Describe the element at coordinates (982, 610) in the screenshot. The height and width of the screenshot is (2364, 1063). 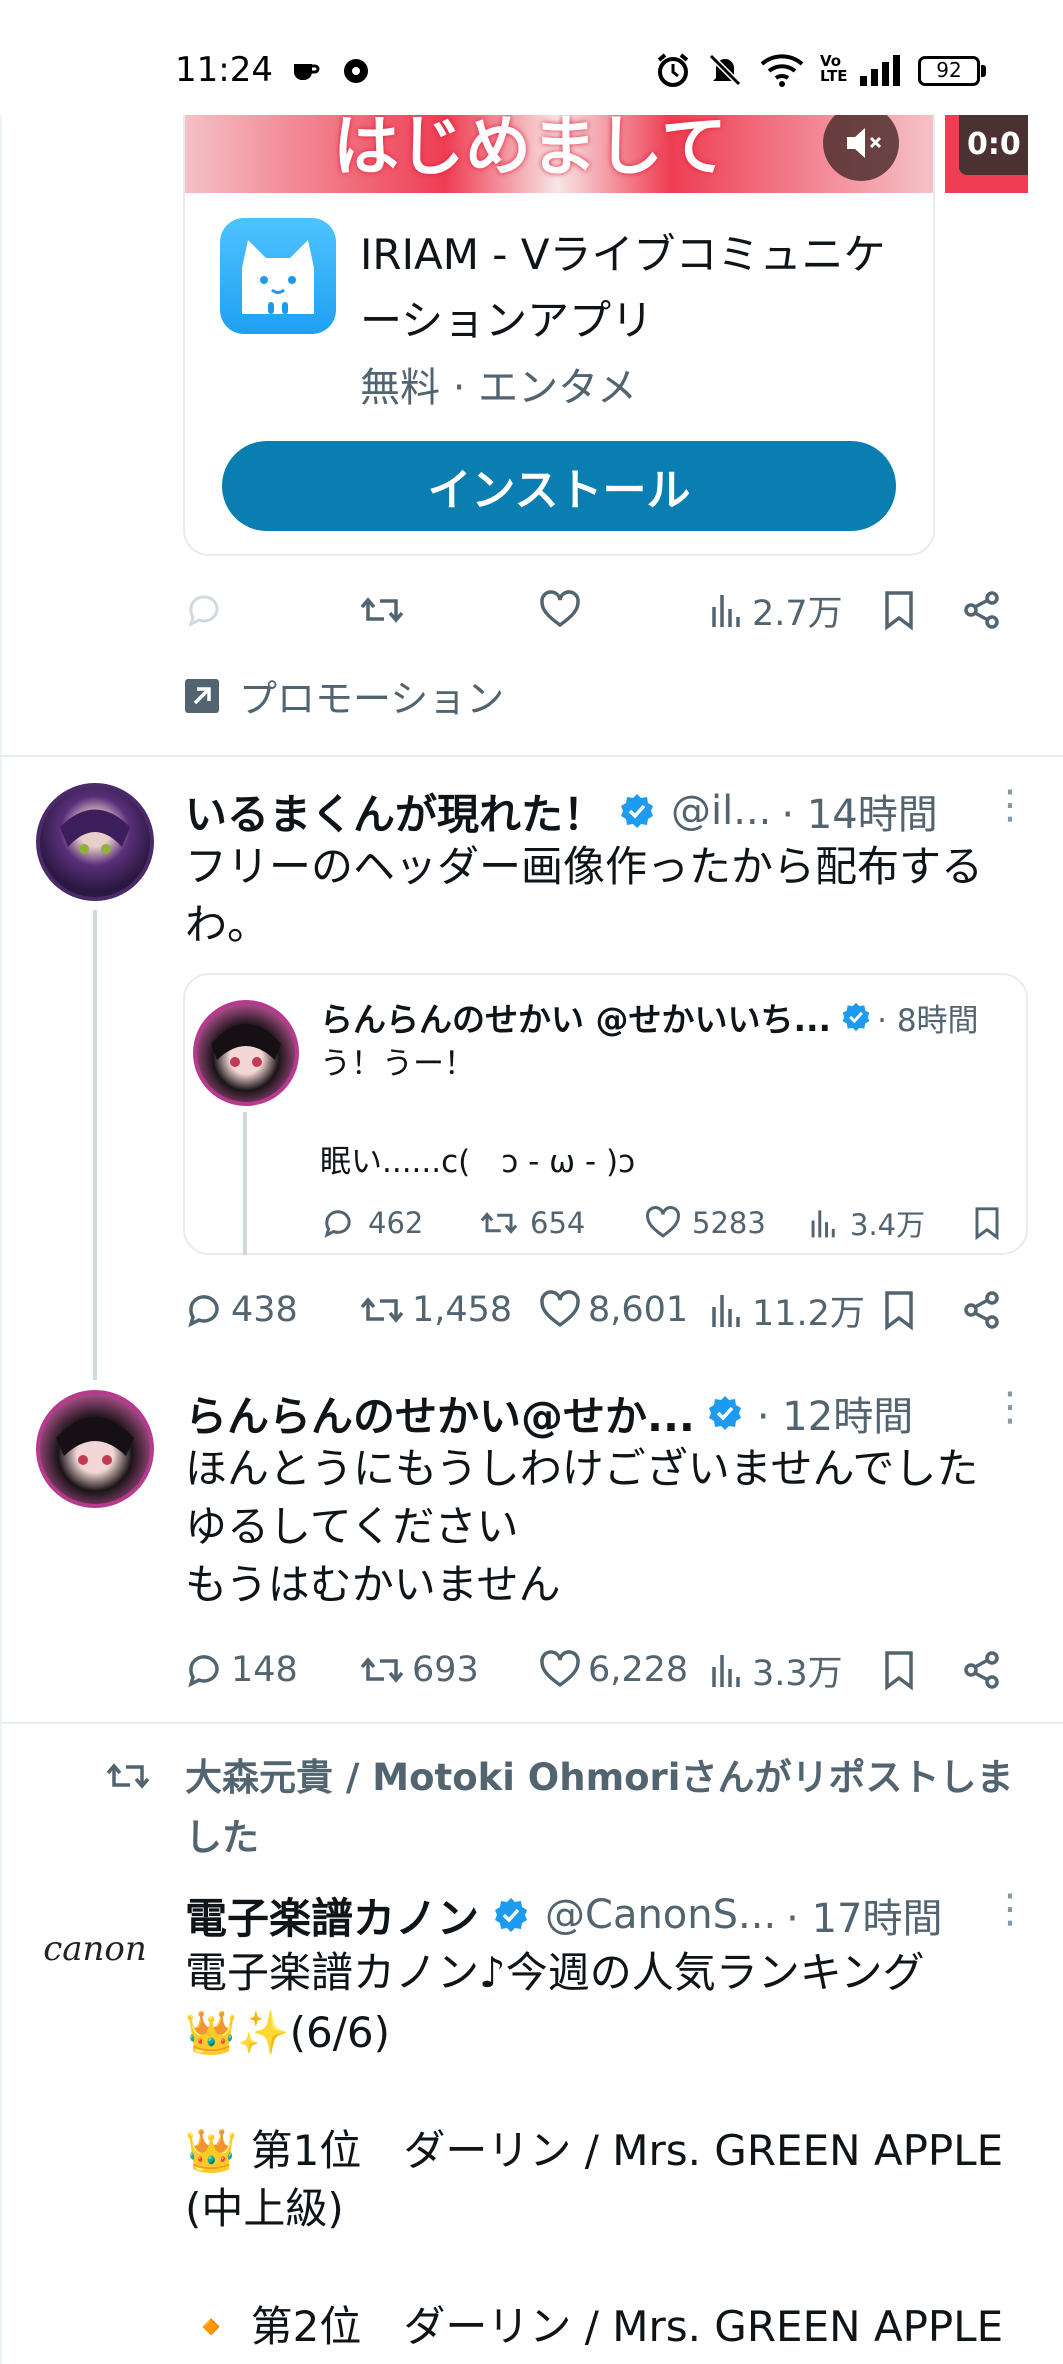
I see `share-button` at that location.